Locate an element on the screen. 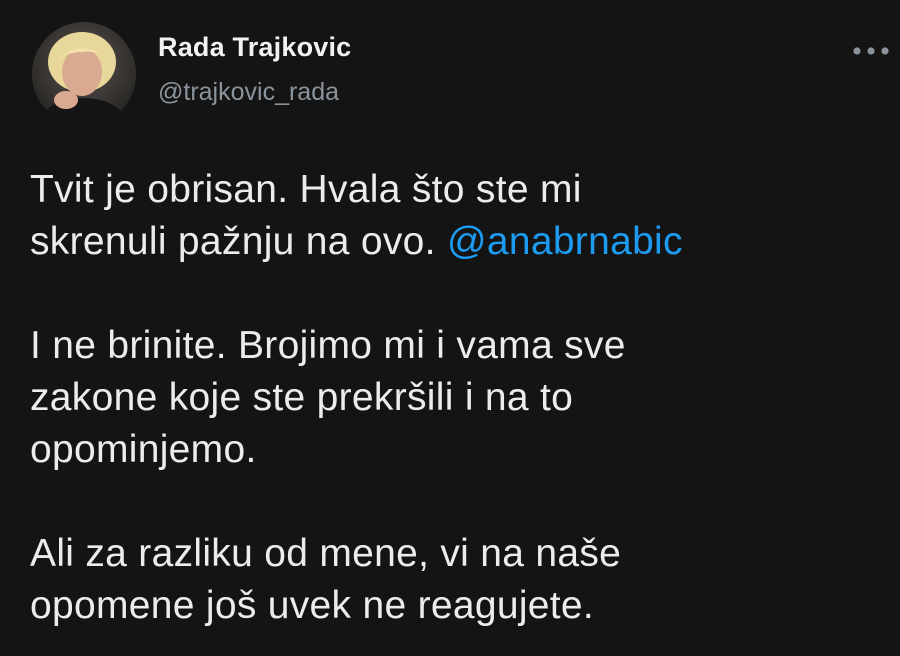 The height and width of the screenshot is (656, 900). author-name: Rada Trajkovic is located at coordinates (254, 47).